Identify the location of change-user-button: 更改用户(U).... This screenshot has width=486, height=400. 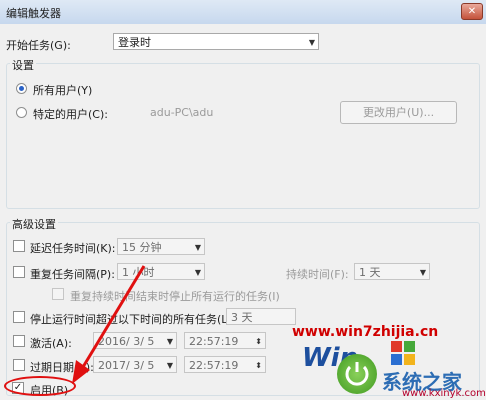
(398, 112).